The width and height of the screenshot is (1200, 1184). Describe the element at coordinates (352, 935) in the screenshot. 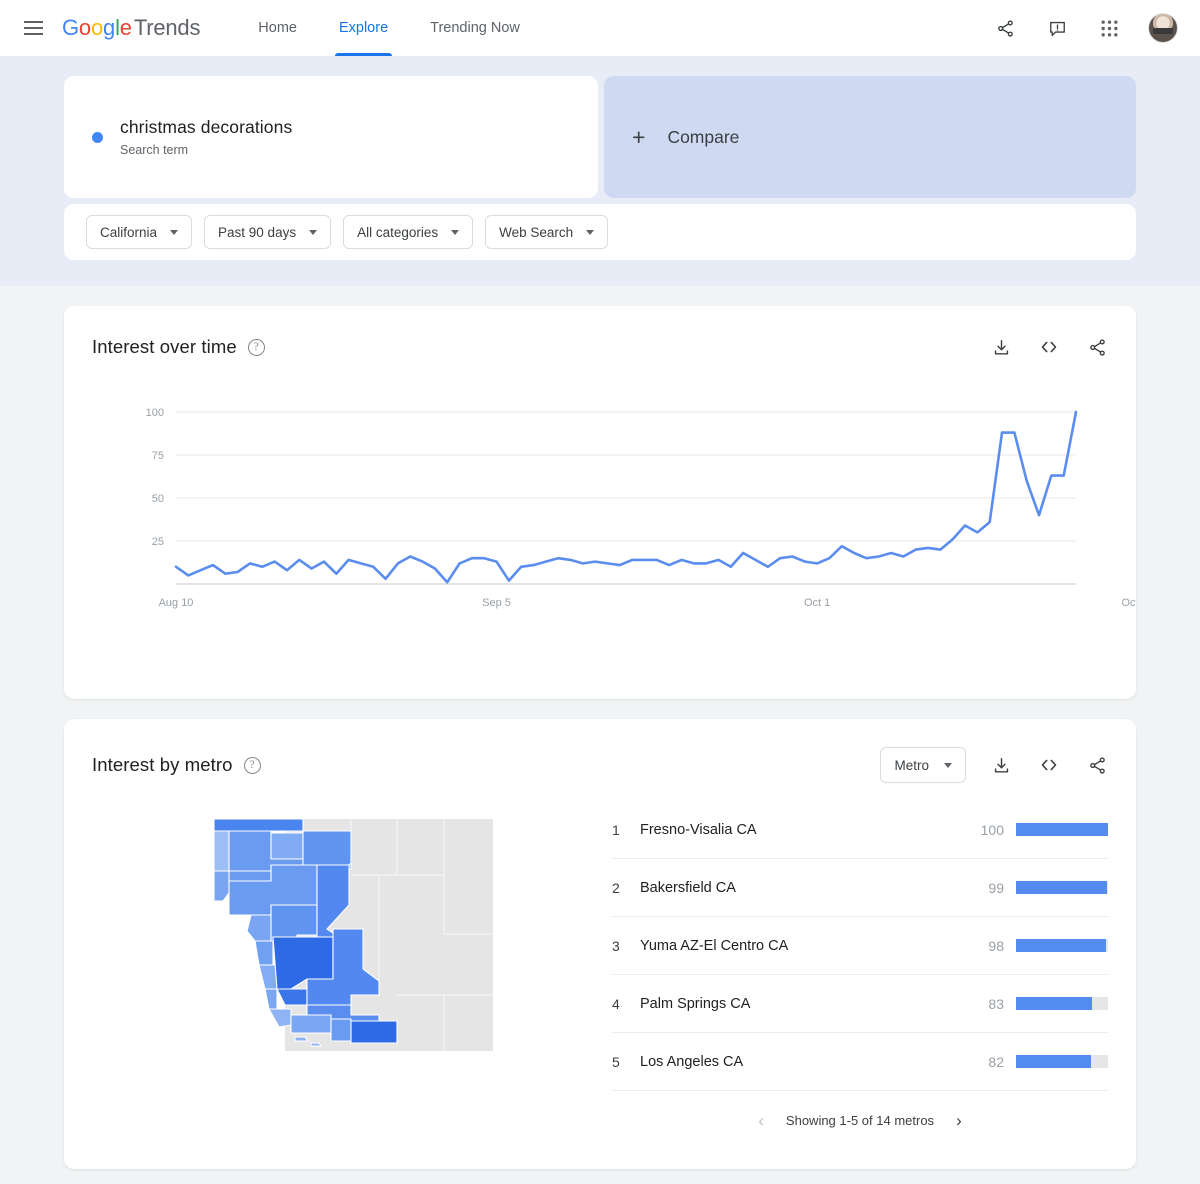

I see `california-choropleth-map` at that location.